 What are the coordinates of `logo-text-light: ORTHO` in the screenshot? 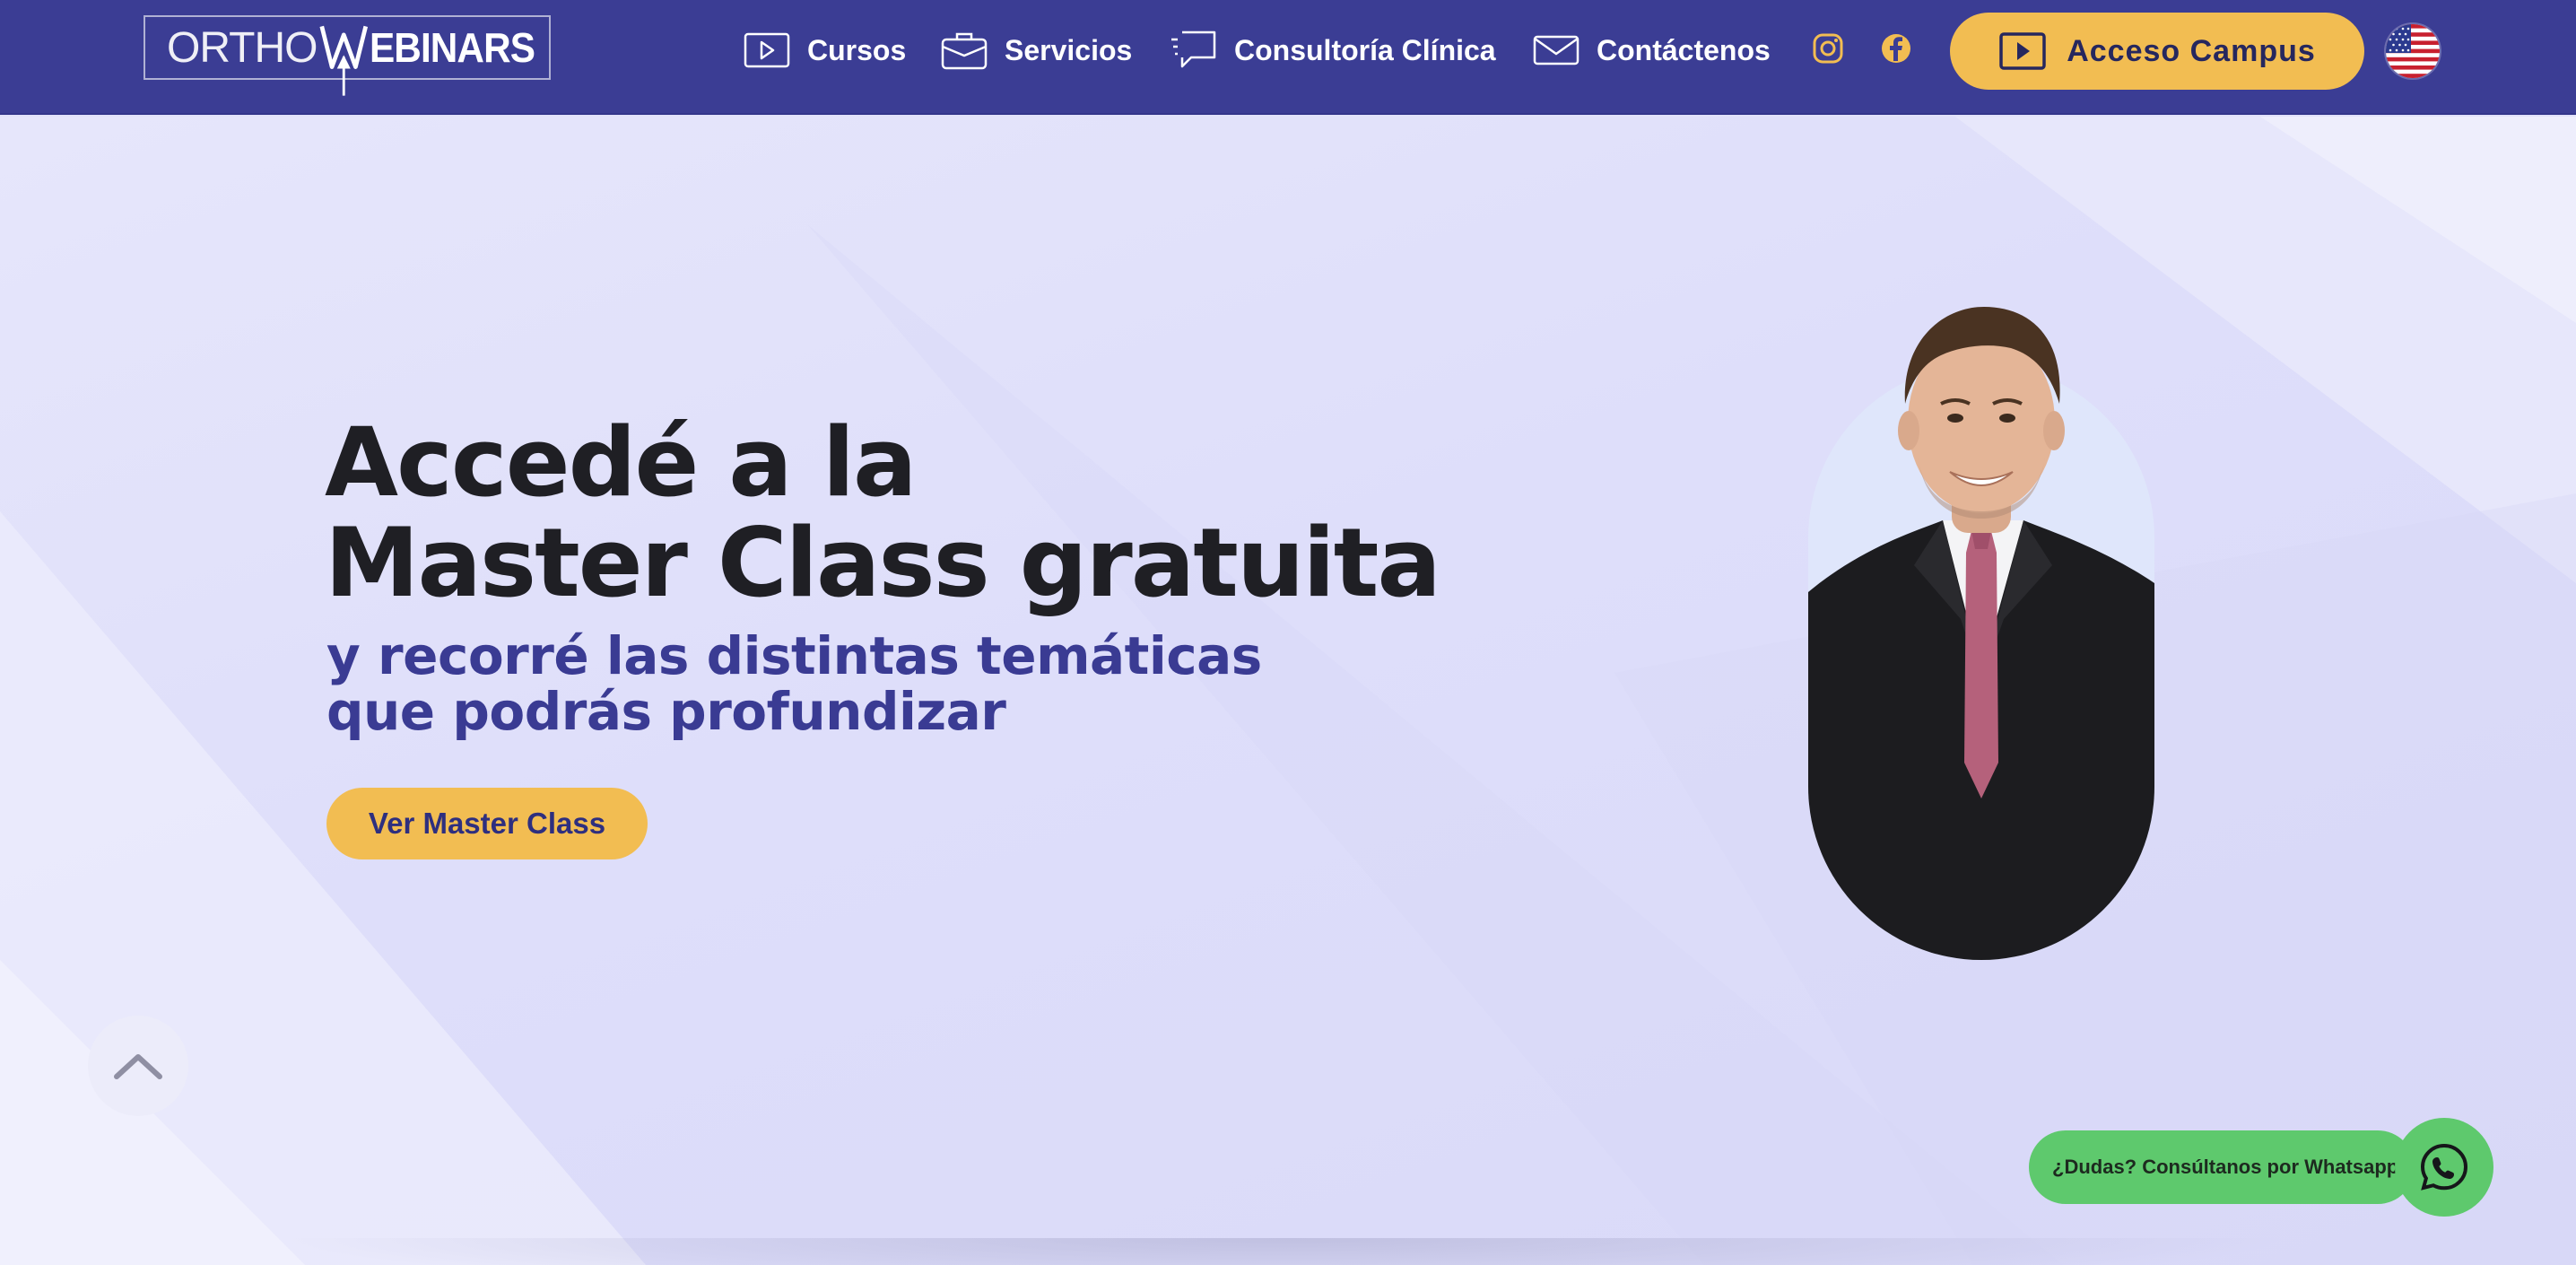 It's located at (242, 47).